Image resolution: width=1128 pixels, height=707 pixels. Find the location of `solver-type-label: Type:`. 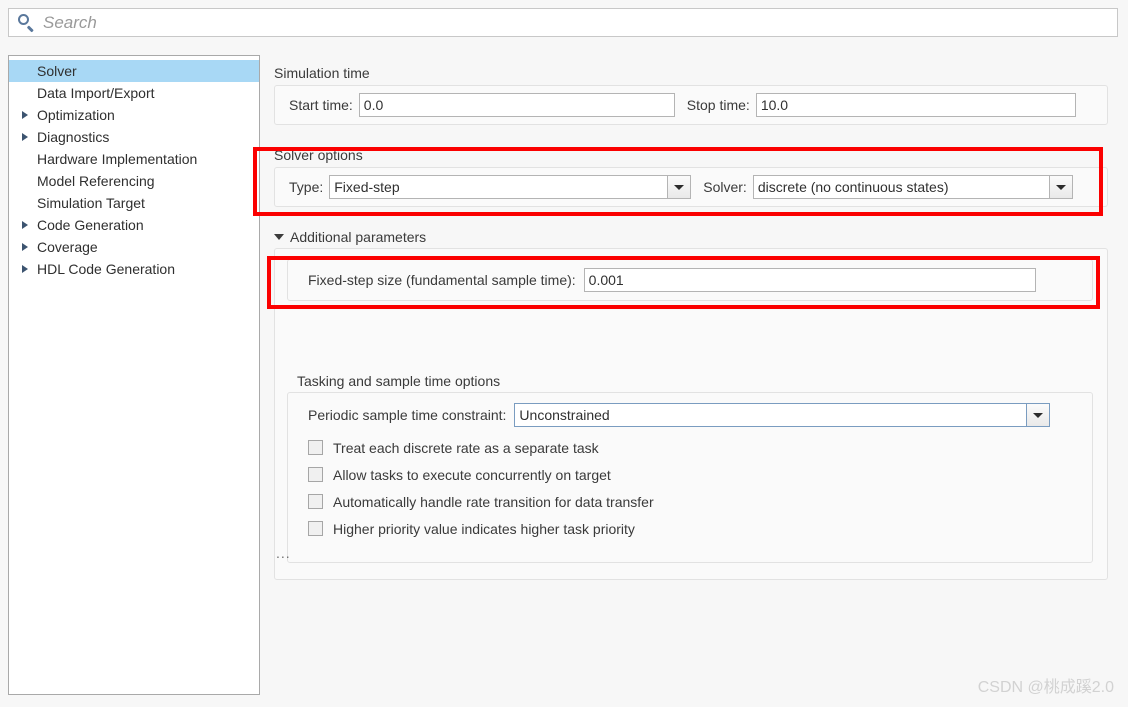

solver-type-label: Type: is located at coordinates (306, 187).